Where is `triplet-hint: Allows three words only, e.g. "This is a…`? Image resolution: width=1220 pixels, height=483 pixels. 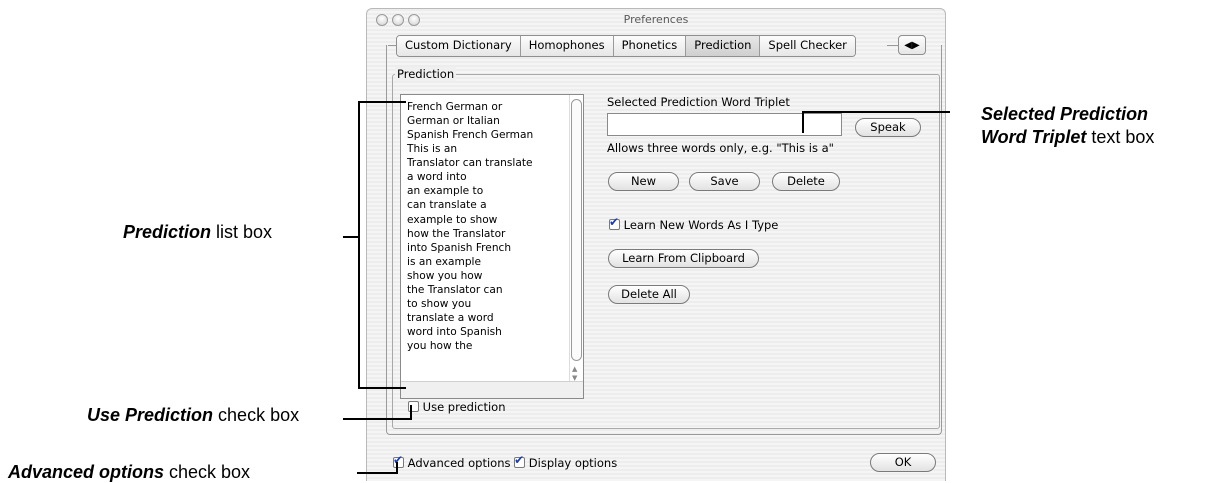
triplet-hint: Allows three words only, e.g. "This is a… is located at coordinates (720, 148).